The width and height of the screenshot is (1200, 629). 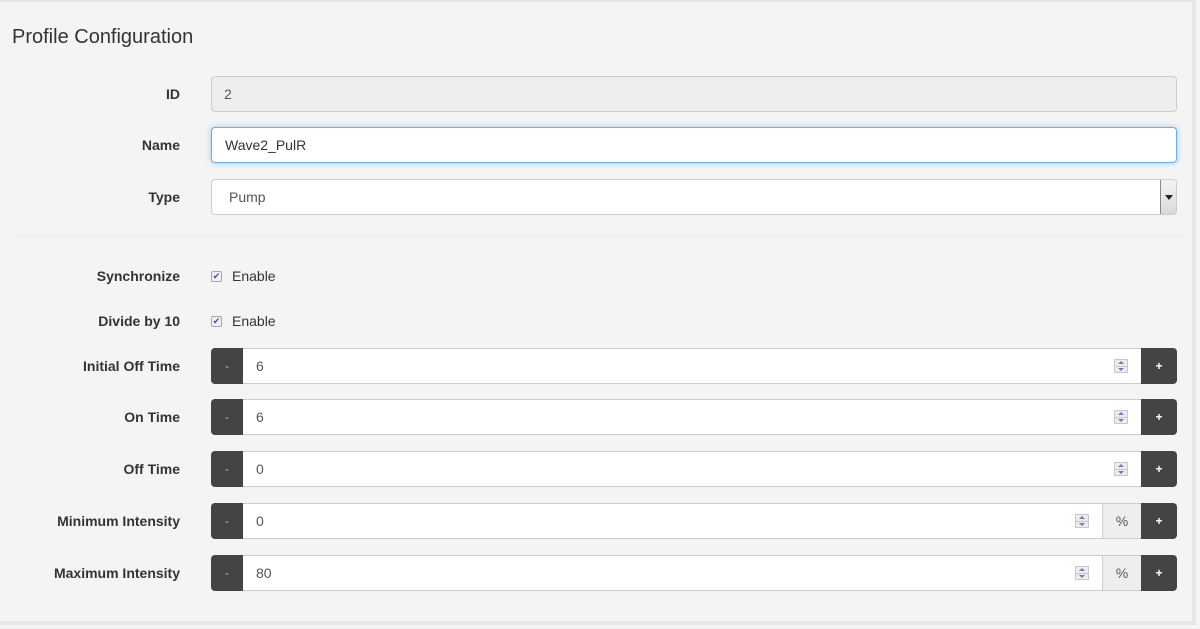 I want to click on off-time-decrement-button: -, so click(x=227, y=469).